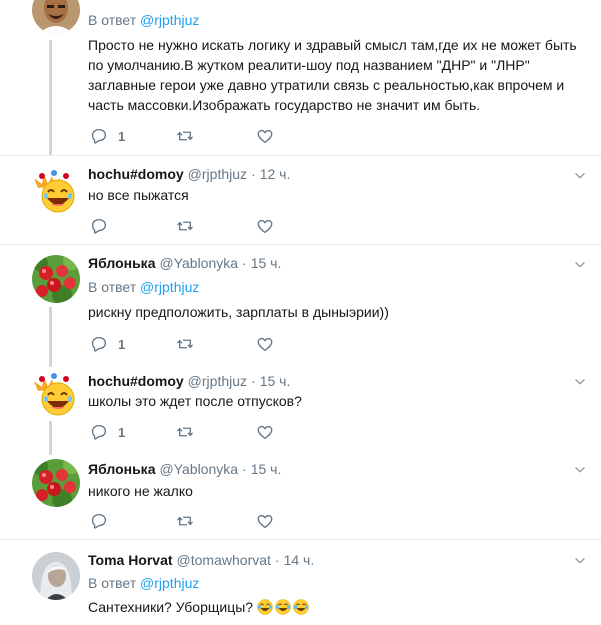 Image resolution: width=601 pixels, height=625 pixels. I want to click on tweet-card: Яблонька @Yablonyka · 15 ч. никого не жалко, so click(300, 494).